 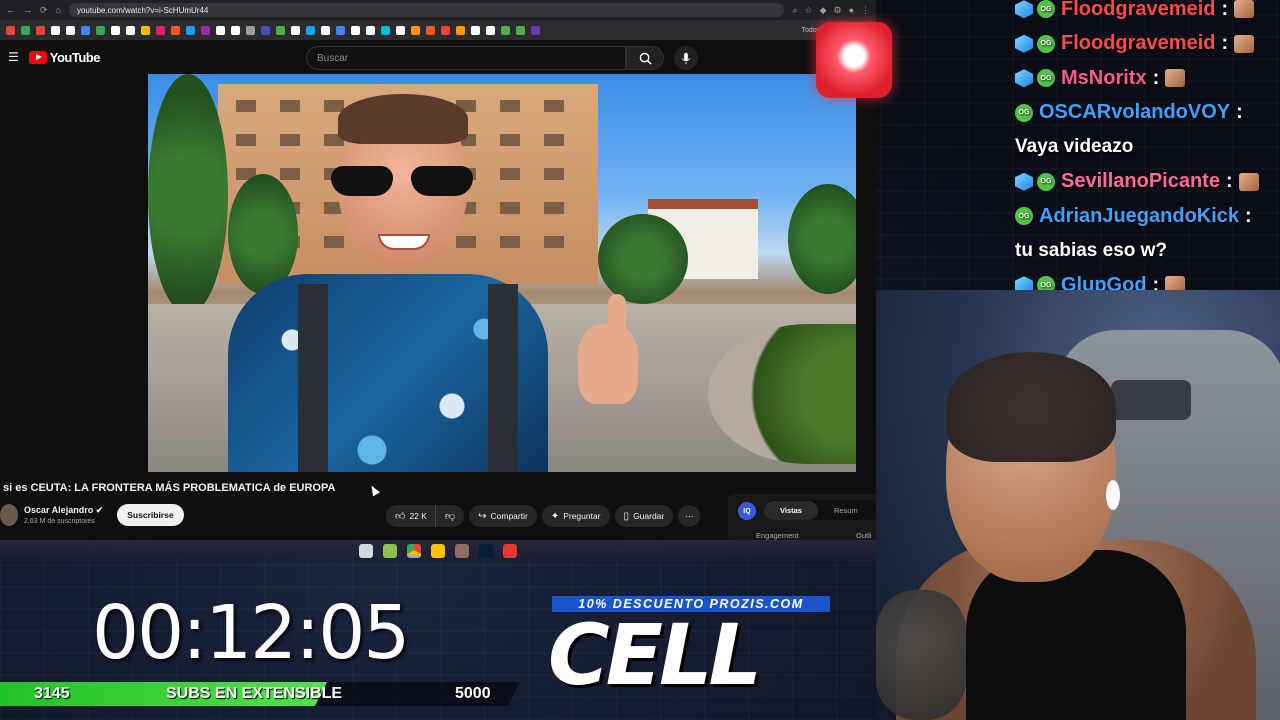 What do you see at coordinates (823, 10) in the screenshot?
I see `extension-icon: ◆` at bounding box center [823, 10].